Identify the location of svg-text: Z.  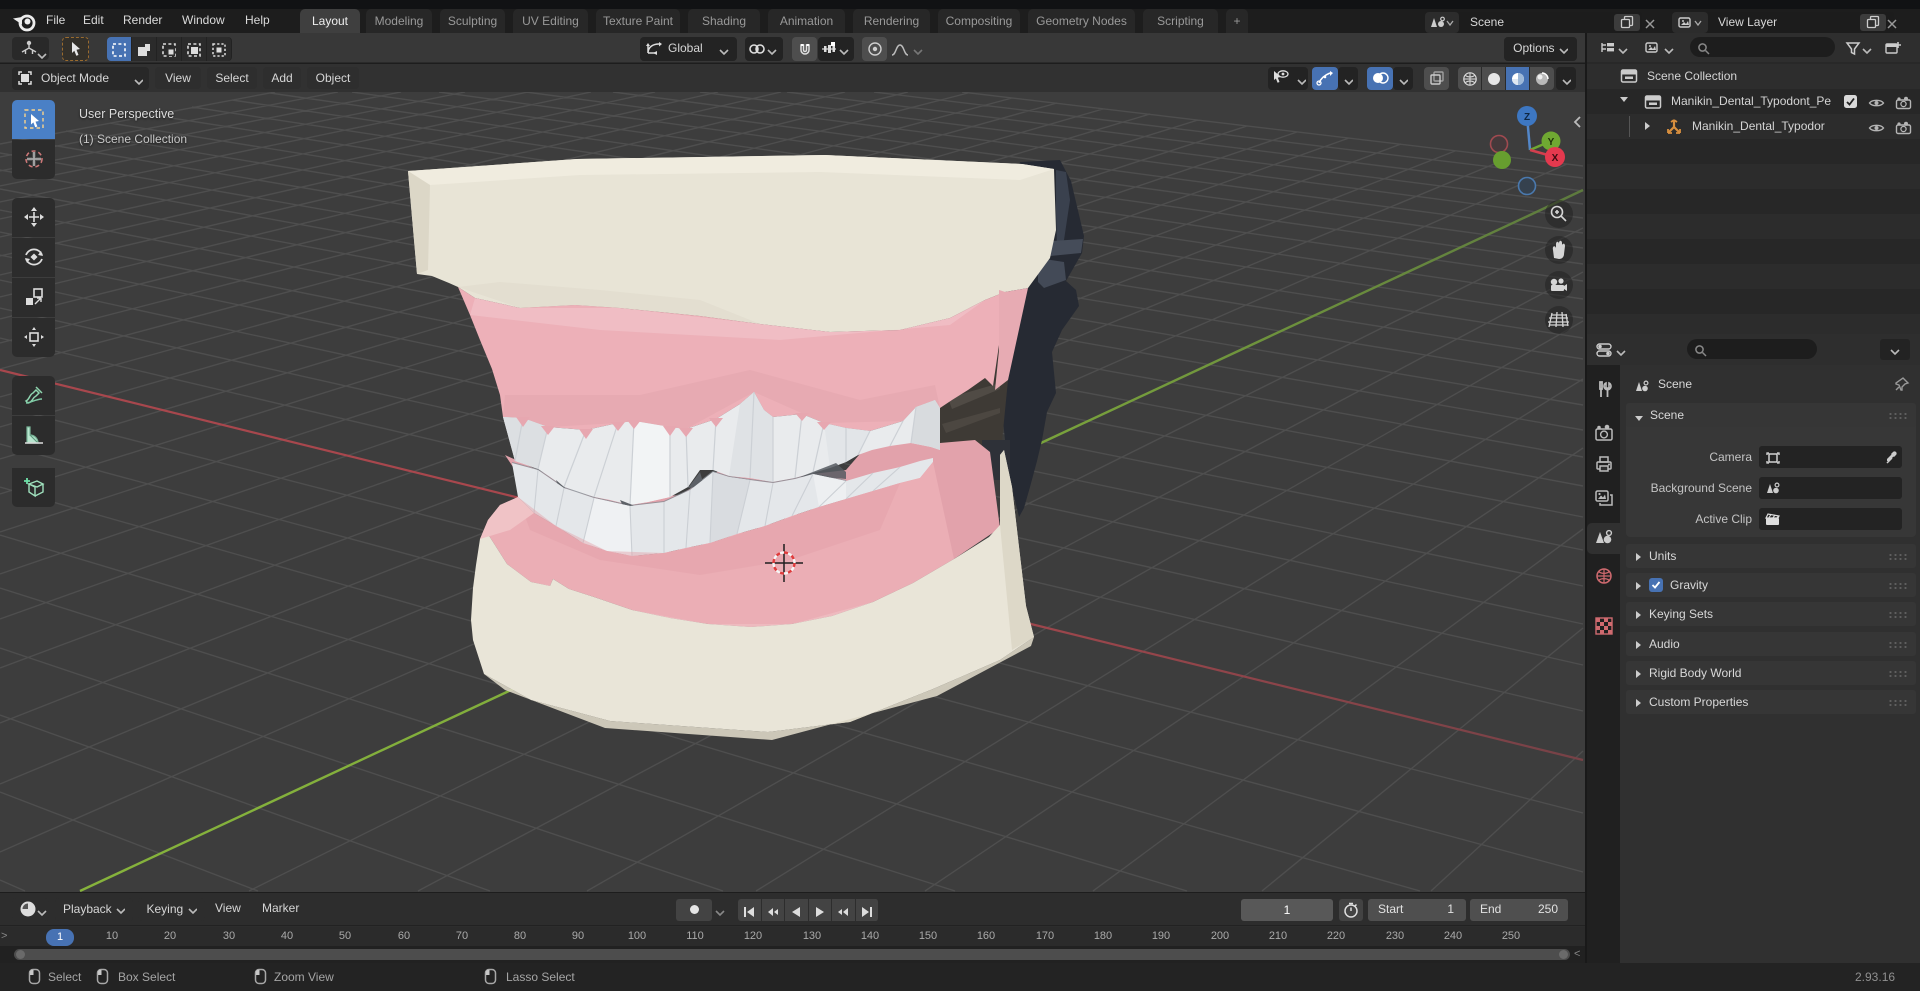
(1527, 117).